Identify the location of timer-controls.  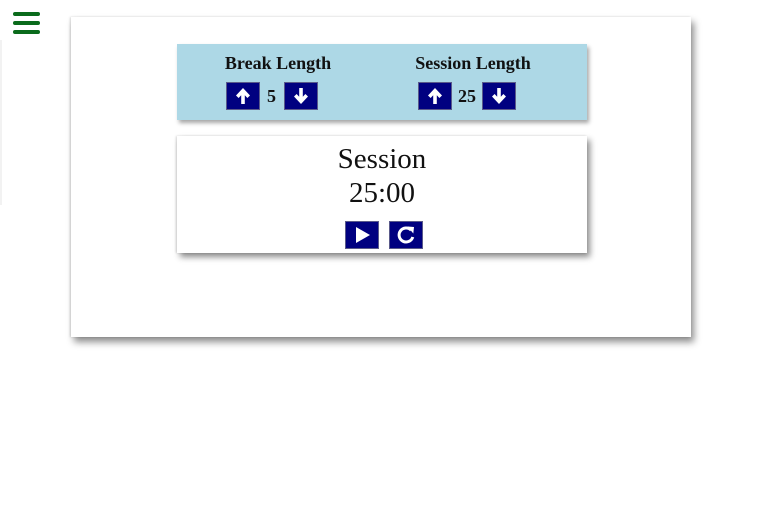
(383, 235).